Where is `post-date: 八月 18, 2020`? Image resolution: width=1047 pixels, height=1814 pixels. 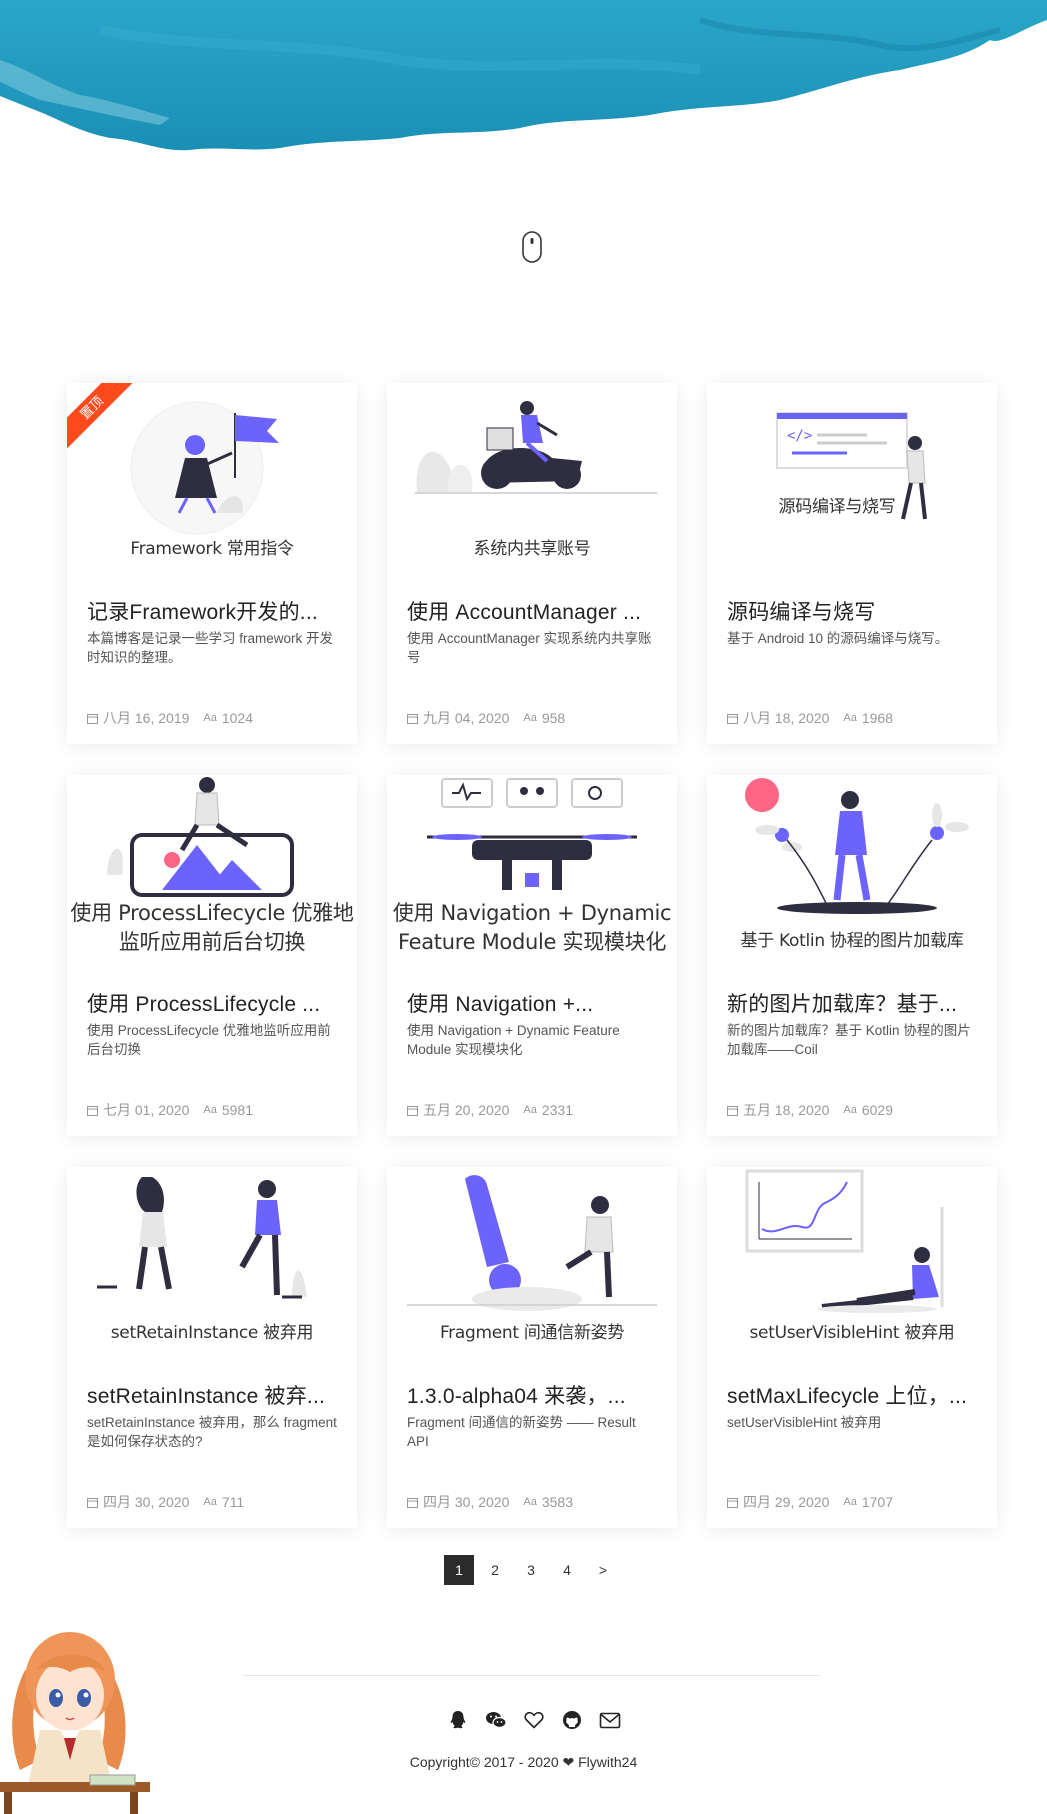 post-date: 八月 18, 2020 is located at coordinates (778, 718).